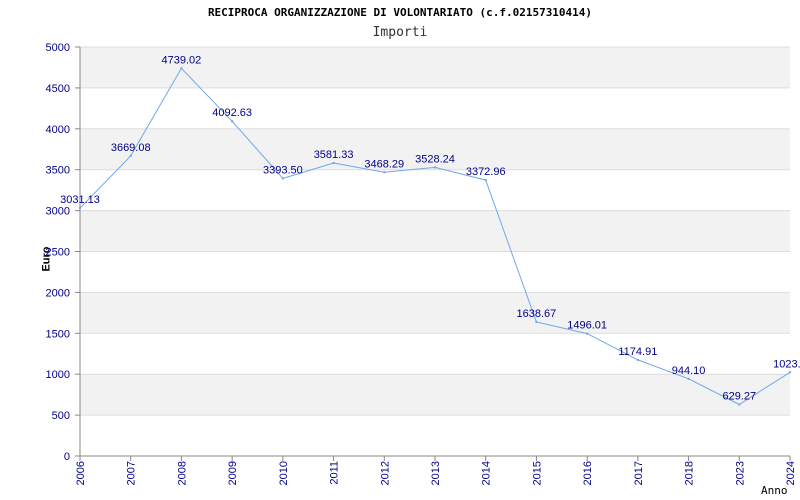  I want to click on data-label: 1496.01, so click(587, 326).